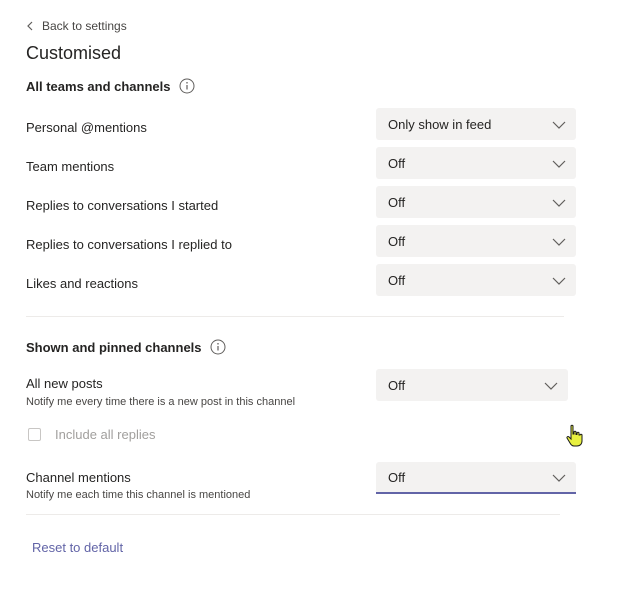 This screenshot has height=592, width=636. Describe the element at coordinates (574, 438) in the screenshot. I see `hand-pointer-cursor-icon` at that location.